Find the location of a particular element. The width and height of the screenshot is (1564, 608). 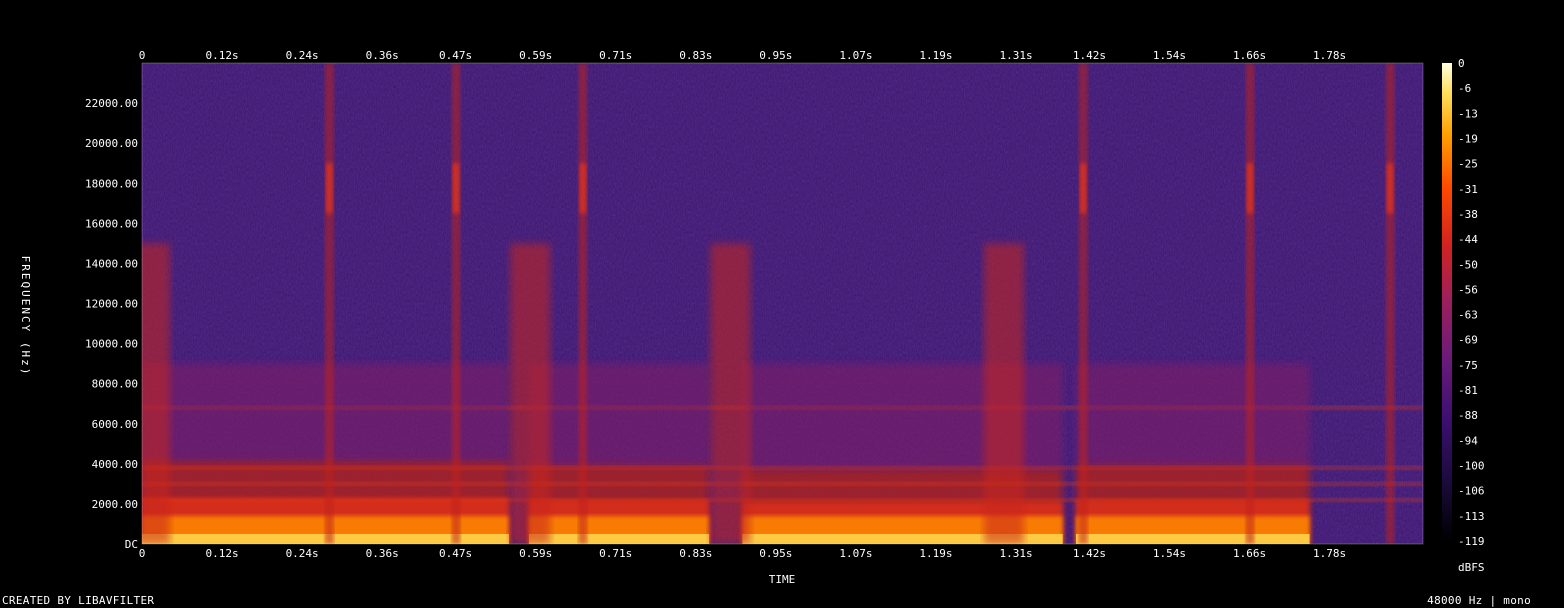

y-tick-label: 22000.00 is located at coordinates (111, 103).